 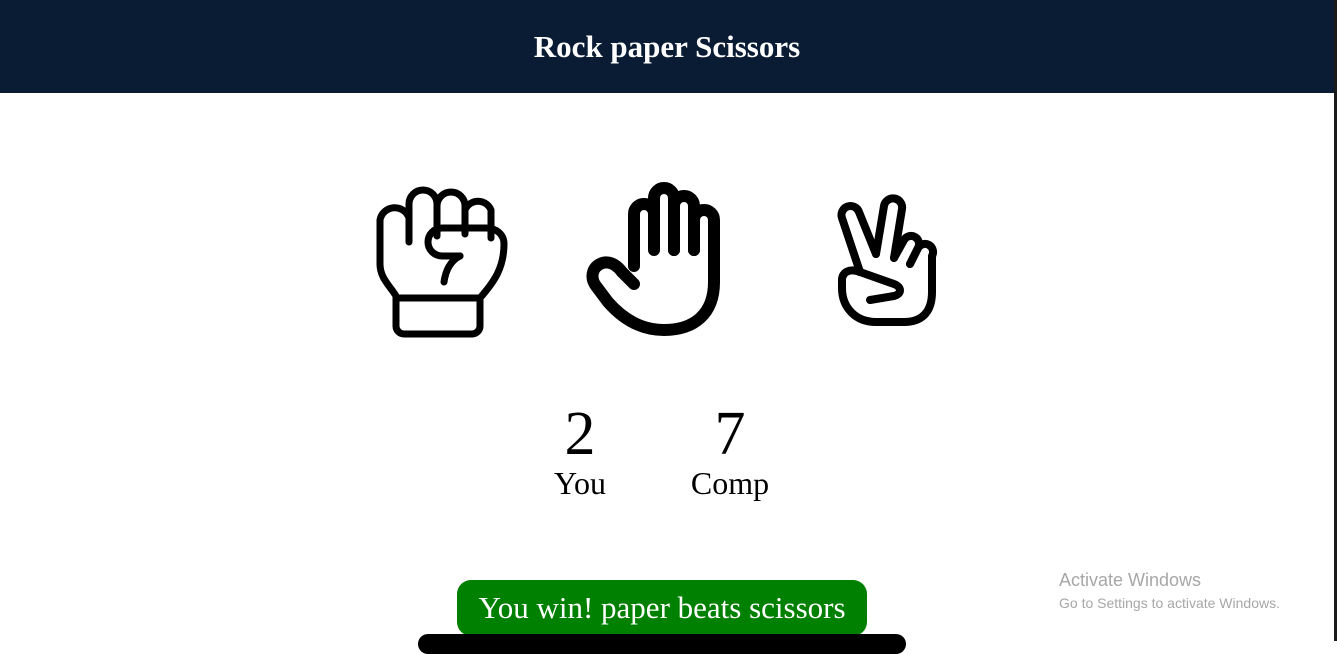 I want to click on header-bar: Rock paper Scissors, so click(x=667, y=46).